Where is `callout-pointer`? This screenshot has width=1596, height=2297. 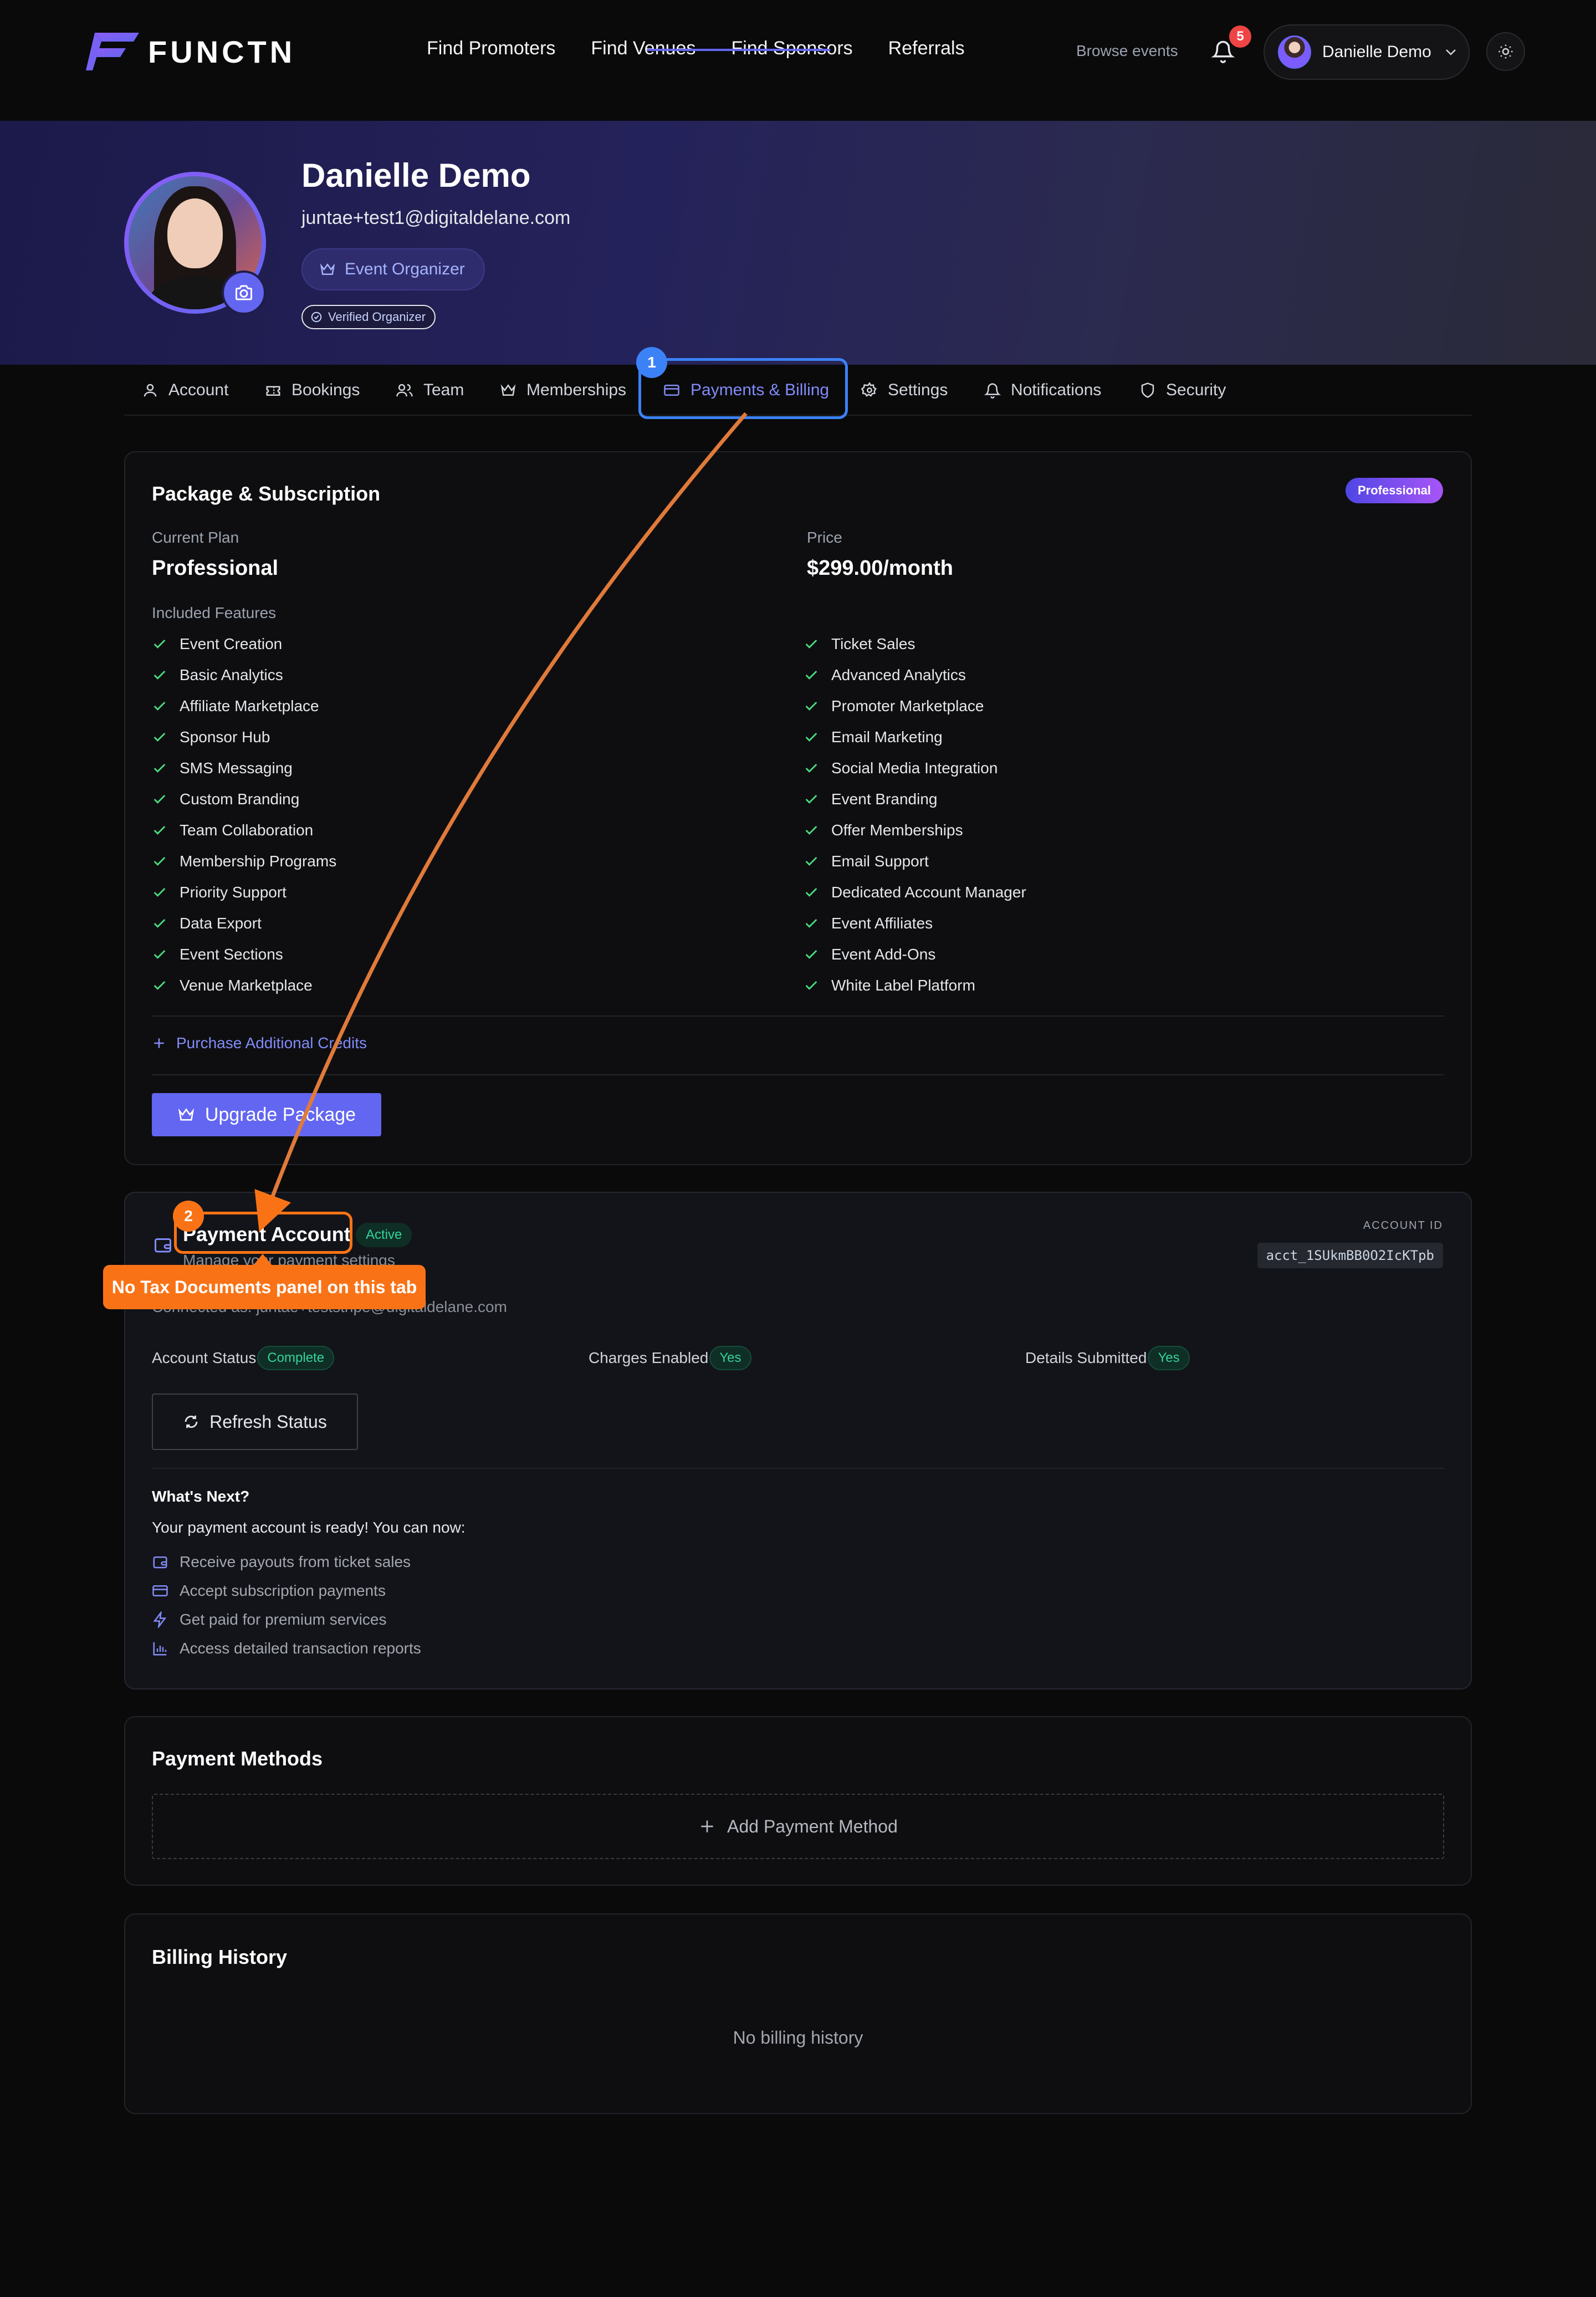
callout-pointer is located at coordinates (263, 1260).